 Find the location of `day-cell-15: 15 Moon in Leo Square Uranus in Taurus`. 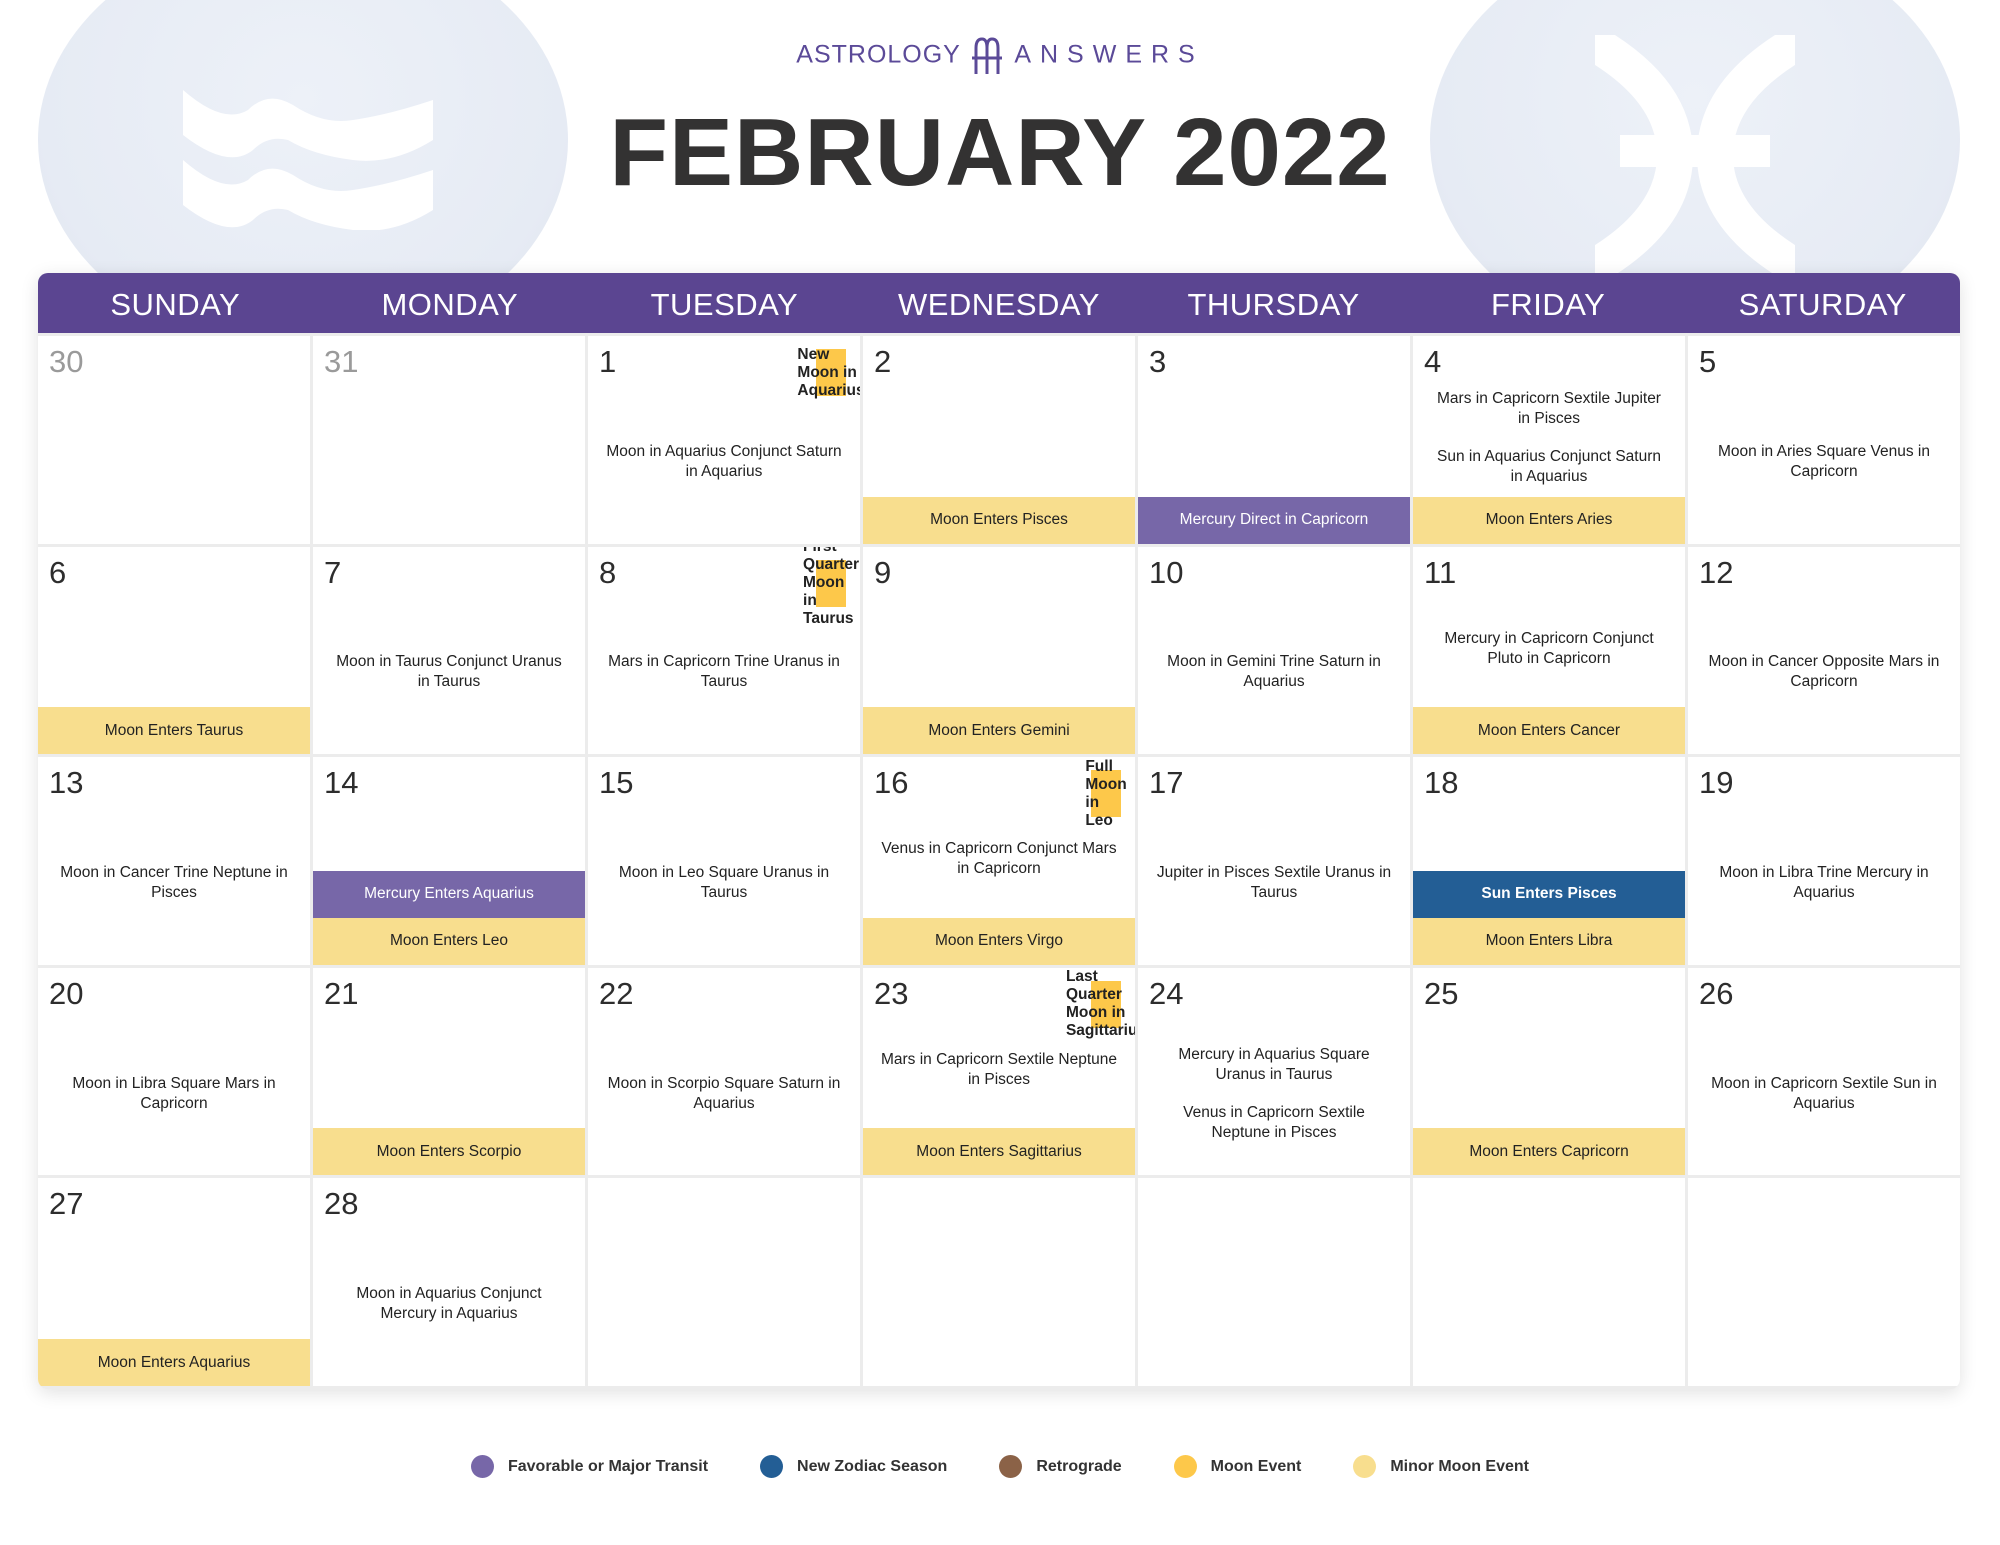

day-cell-15: 15 Moon in Leo Square Uranus in Taurus is located at coordinates (724, 861).